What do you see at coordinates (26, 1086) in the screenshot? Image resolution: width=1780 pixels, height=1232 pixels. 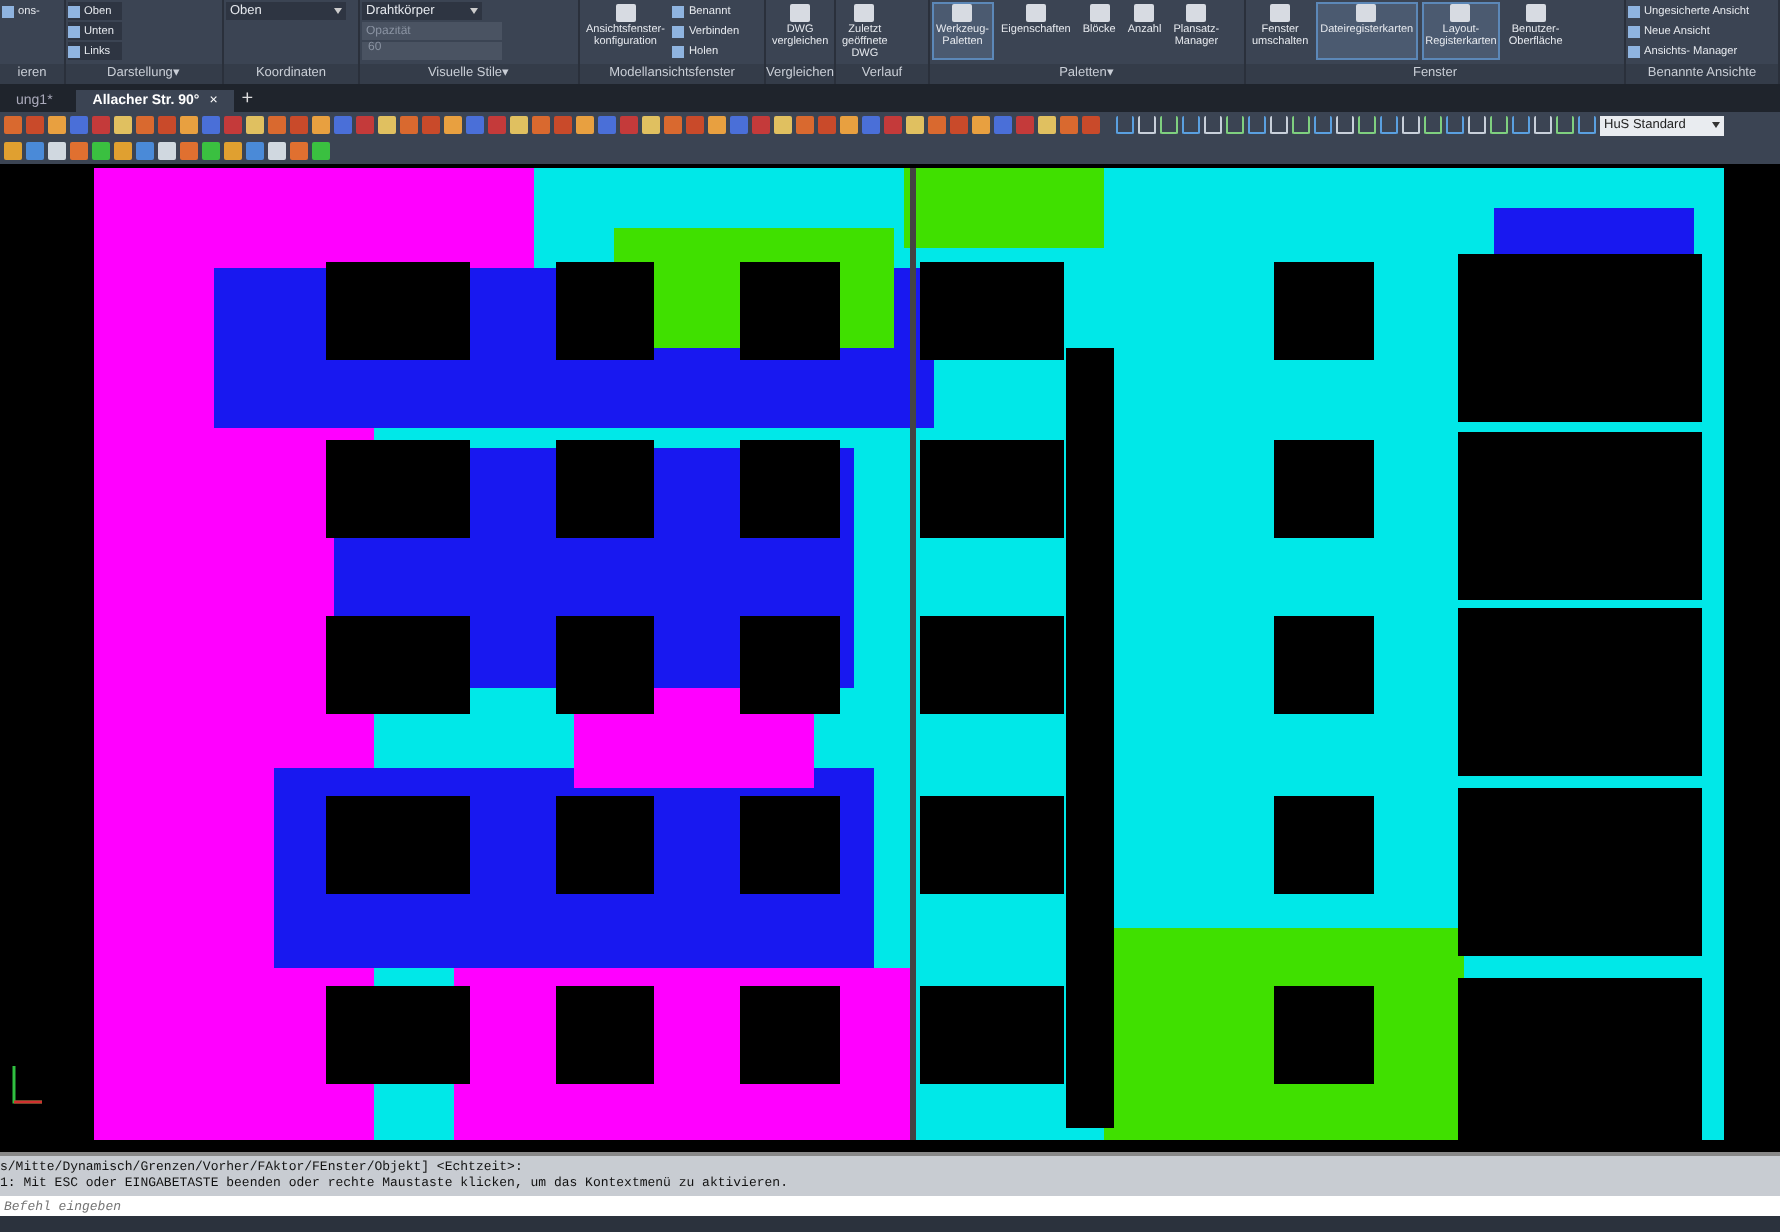 I see `ucs-axis-icon` at bounding box center [26, 1086].